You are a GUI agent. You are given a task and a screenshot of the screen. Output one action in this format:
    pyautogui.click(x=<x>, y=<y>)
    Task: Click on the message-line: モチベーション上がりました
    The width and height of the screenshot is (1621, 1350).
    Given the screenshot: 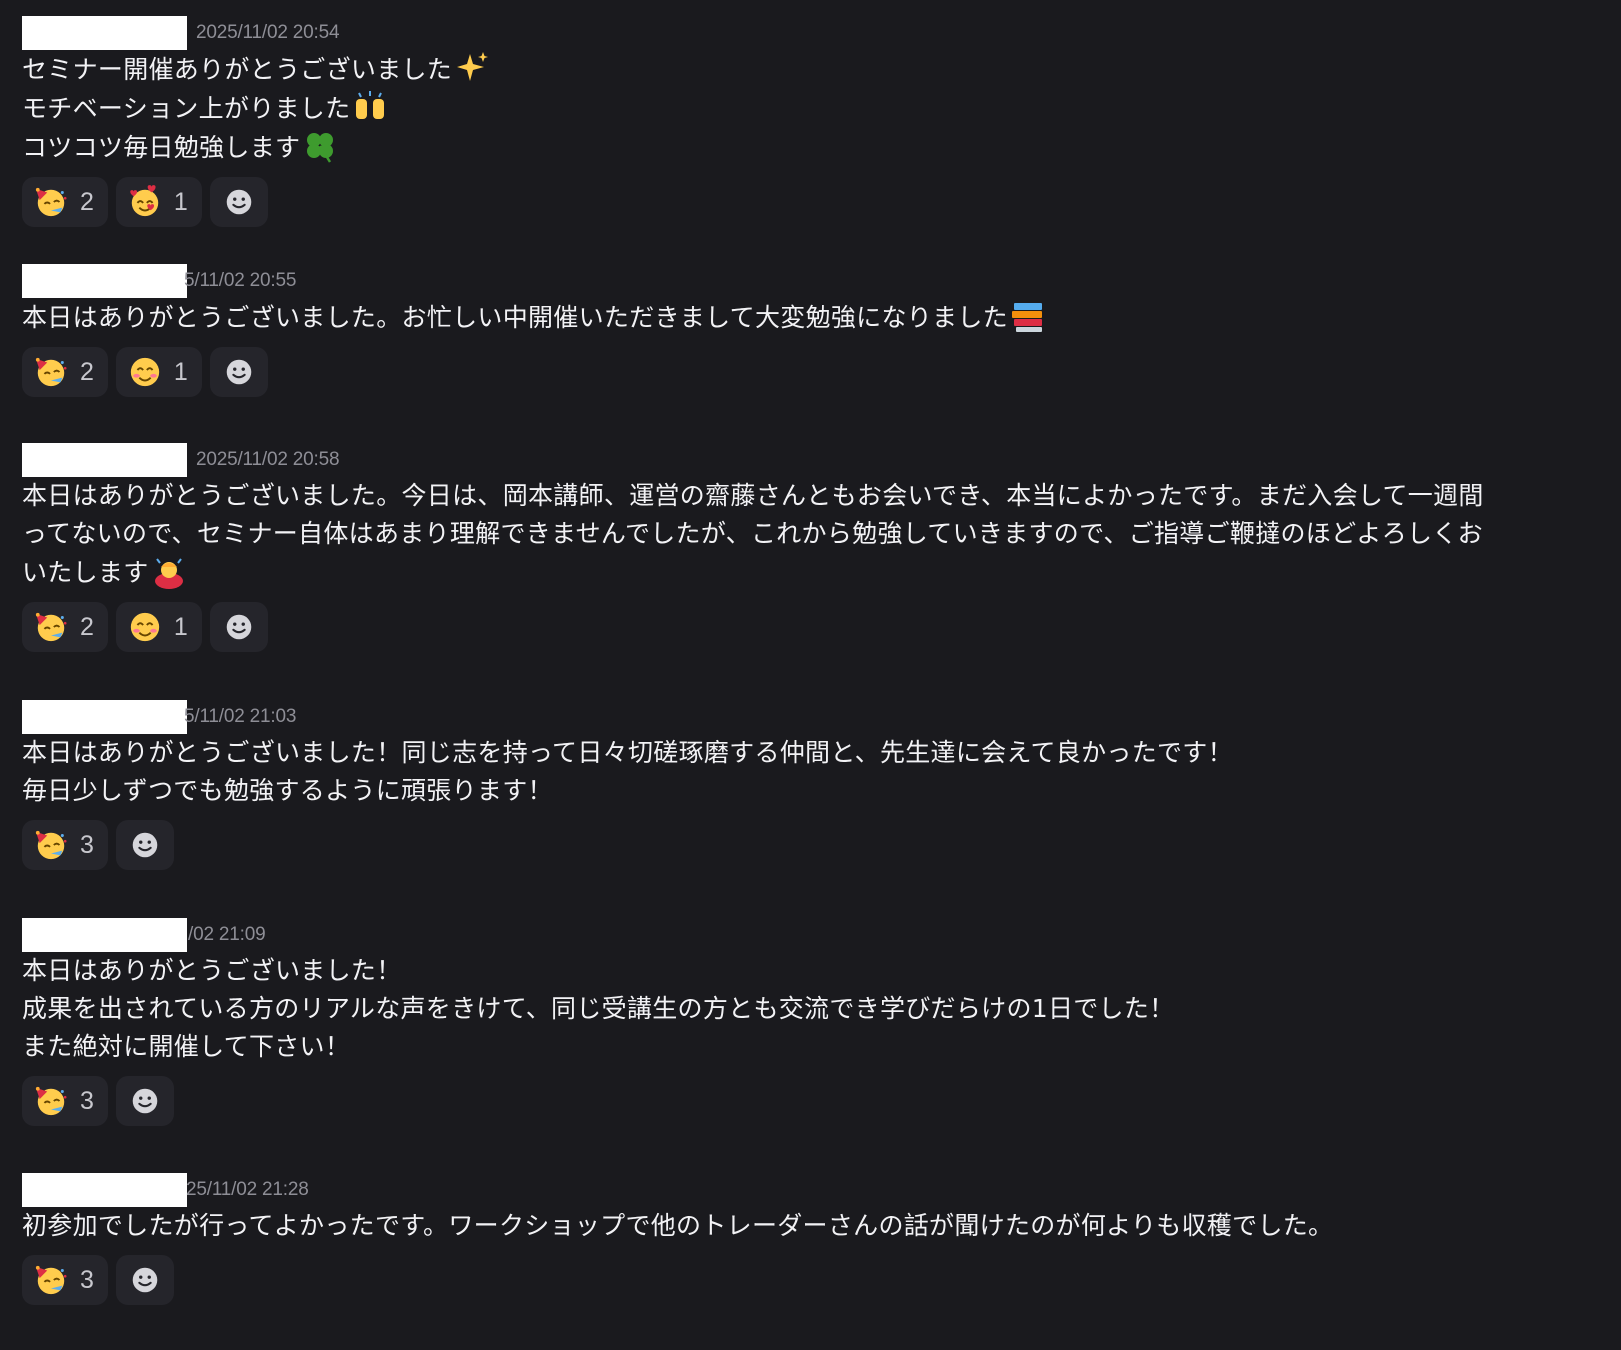 What is the action you would take?
    pyautogui.click(x=821, y=108)
    